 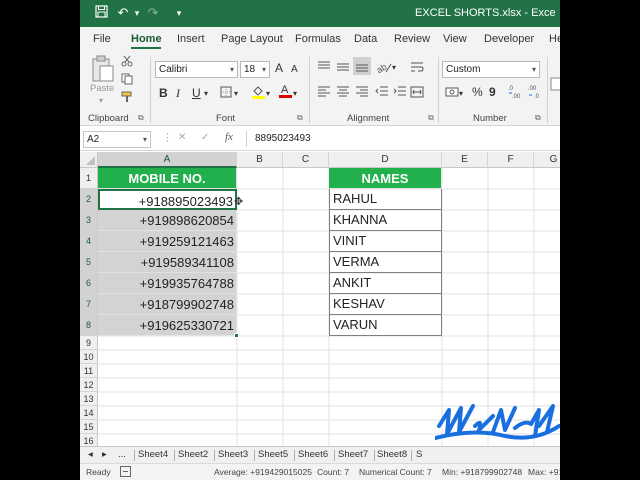 I want to click on cell-mobile: +919935764788, so click(x=167, y=283).